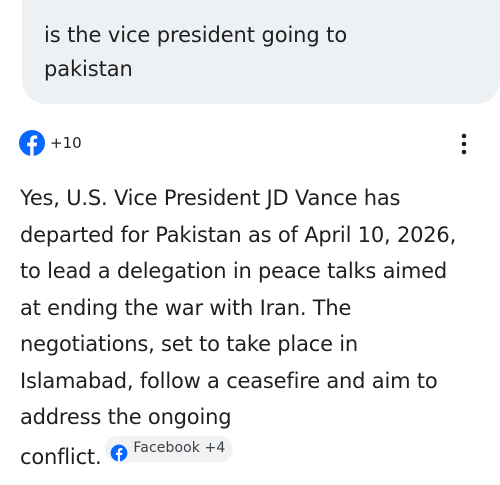 This screenshot has width=500, height=485. I want to click on sources-button: +10, so click(50, 143).